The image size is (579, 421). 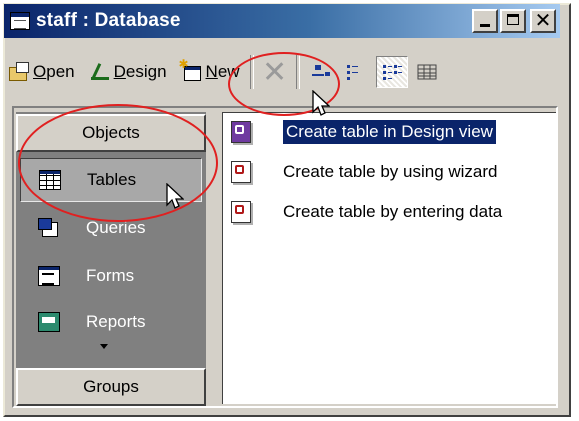 I want to click on list-view-button, so click(x=391, y=72).